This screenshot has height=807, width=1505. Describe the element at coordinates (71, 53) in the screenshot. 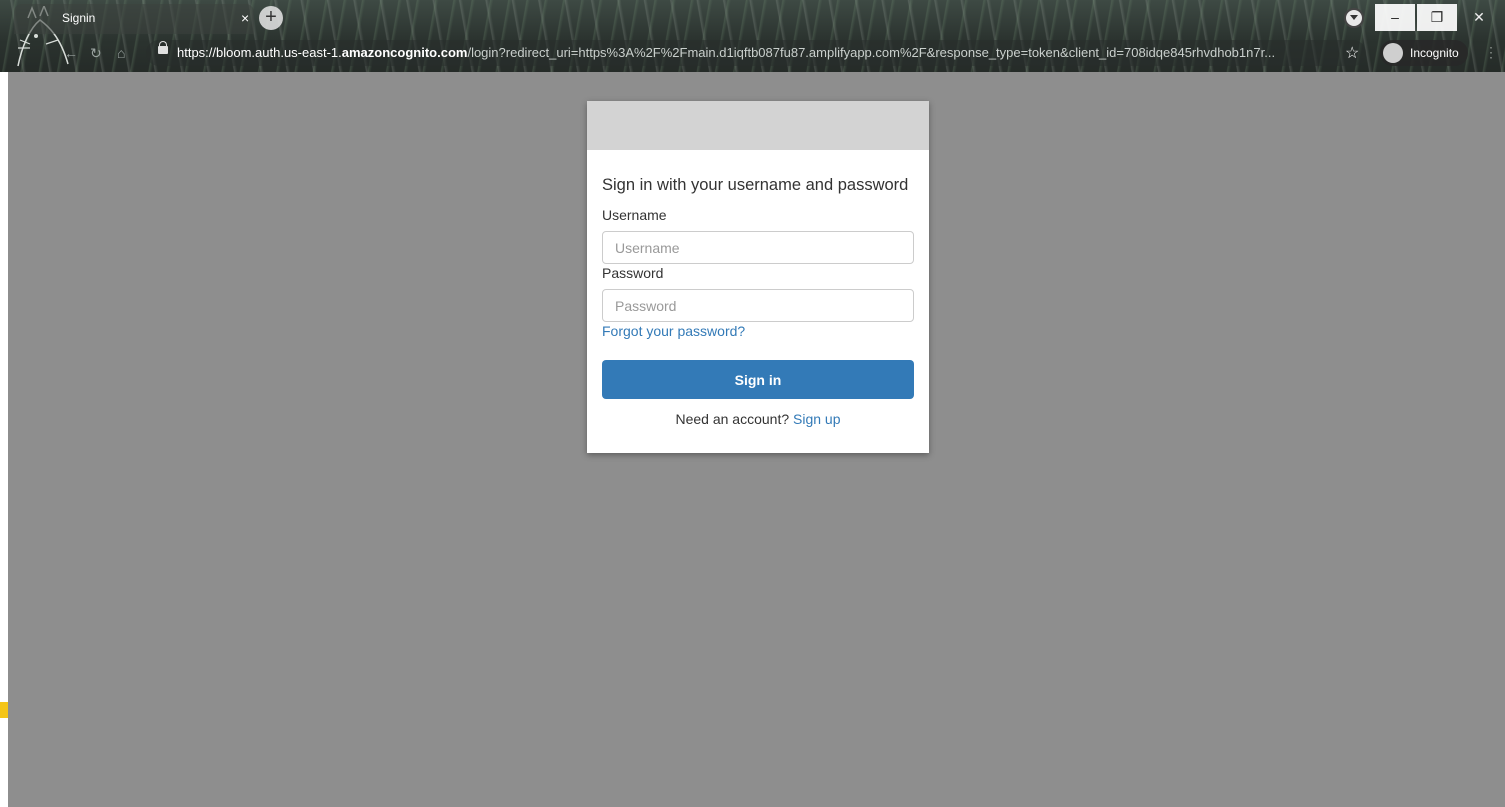

I see `back-icon: ←` at that location.